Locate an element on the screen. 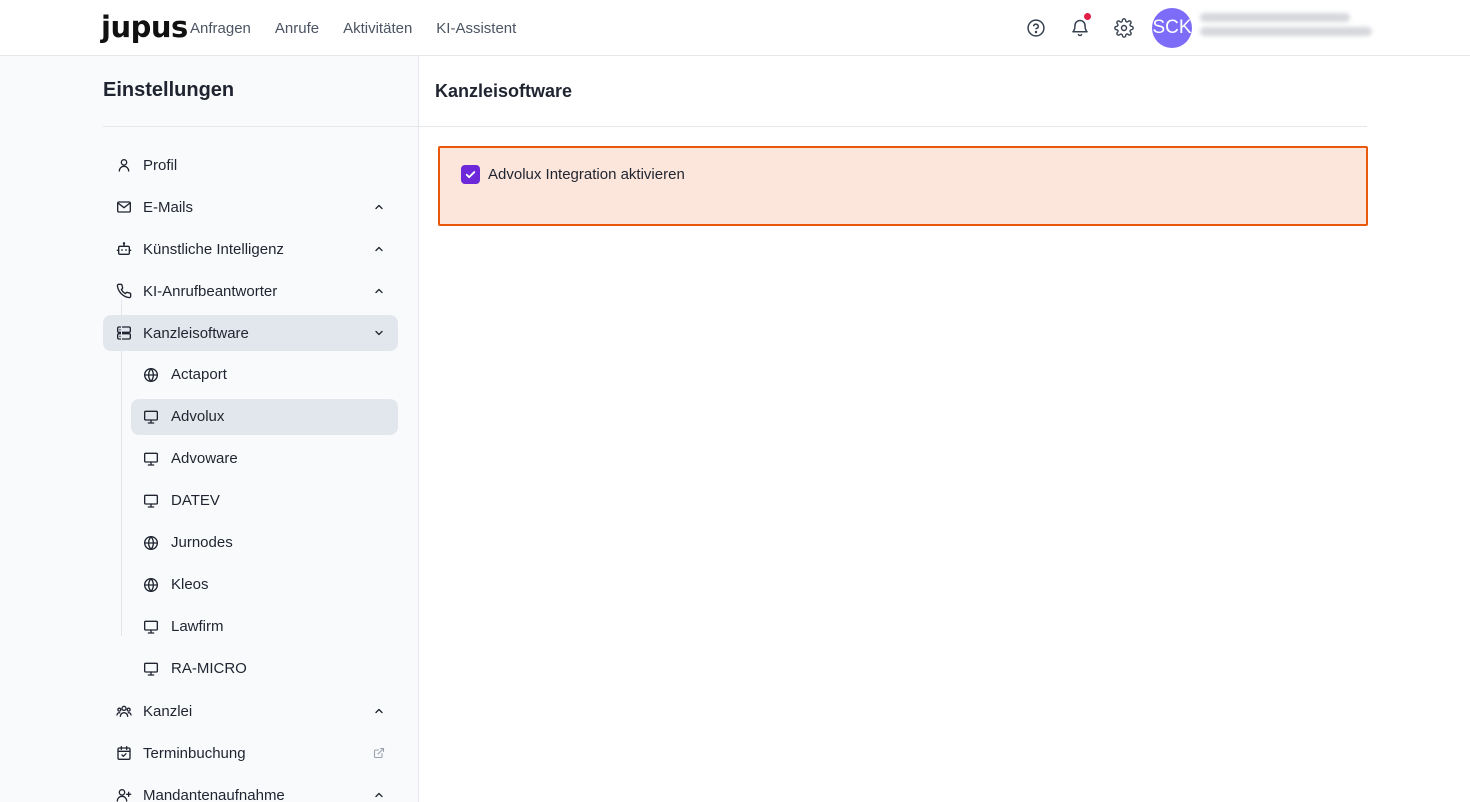 This screenshot has width=1470, height=802. sidebar-item-label: Kanzlei is located at coordinates (168, 711).